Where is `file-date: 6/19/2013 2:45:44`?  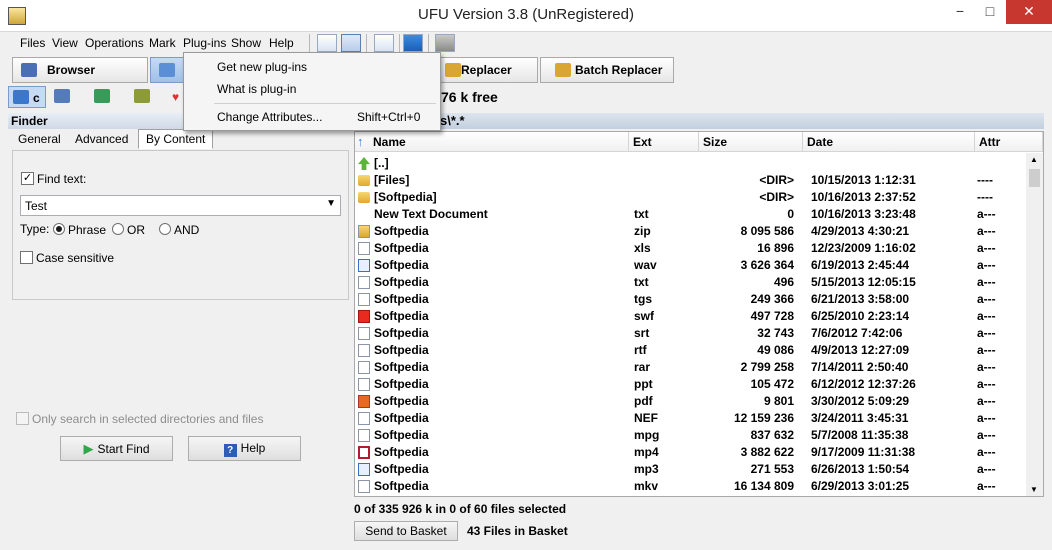
file-date: 6/19/2013 2:45:44 is located at coordinates (860, 265).